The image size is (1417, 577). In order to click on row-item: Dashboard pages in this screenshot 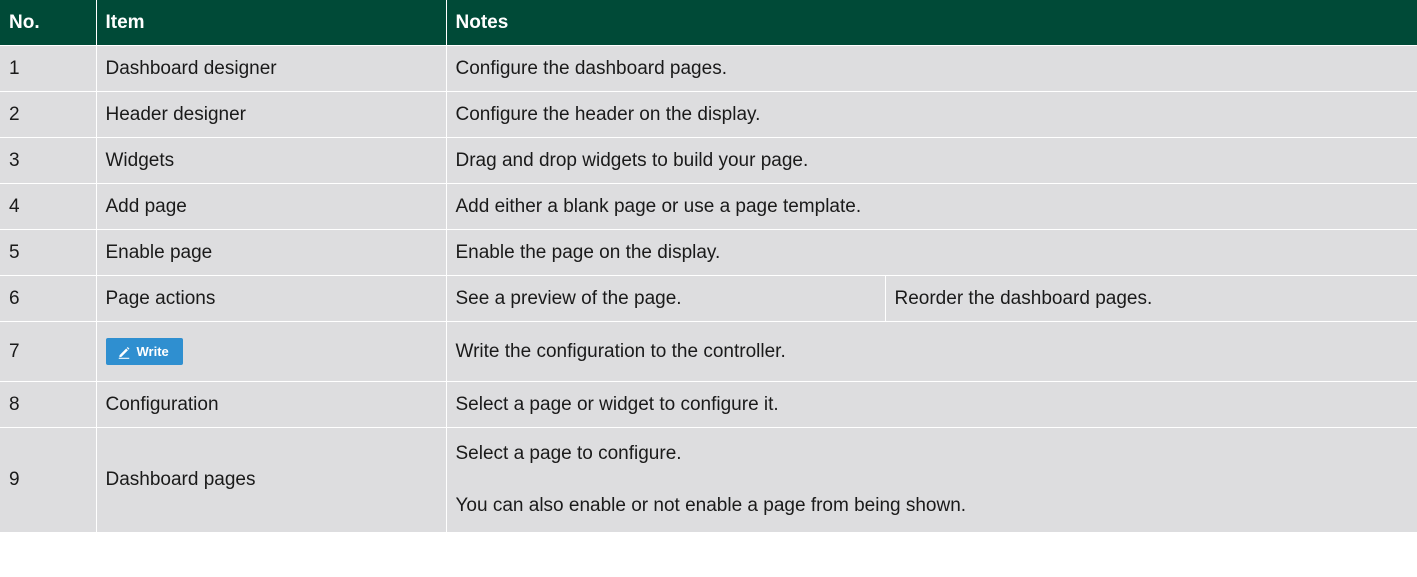, I will do `click(271, 479)`.